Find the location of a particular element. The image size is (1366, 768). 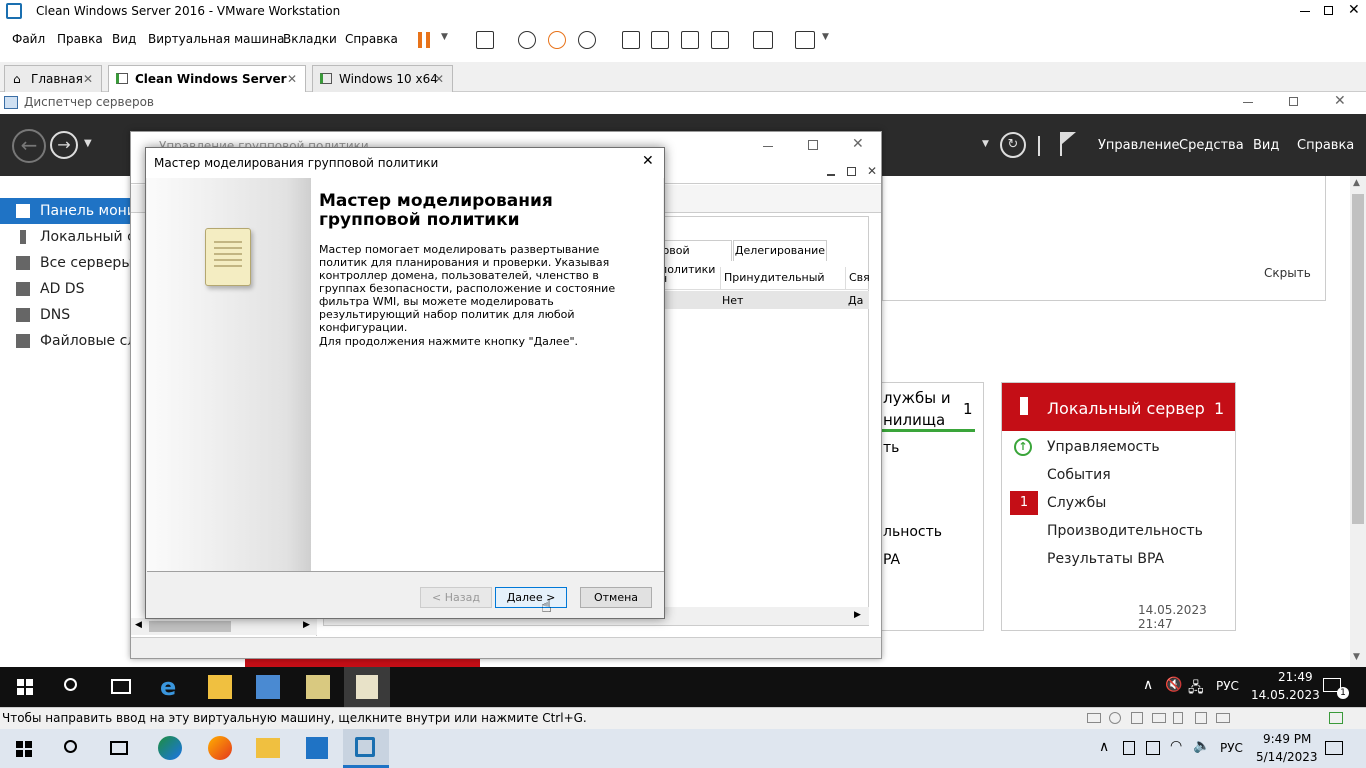

menu-manage: Управление is located at coordinates (1139, 145).